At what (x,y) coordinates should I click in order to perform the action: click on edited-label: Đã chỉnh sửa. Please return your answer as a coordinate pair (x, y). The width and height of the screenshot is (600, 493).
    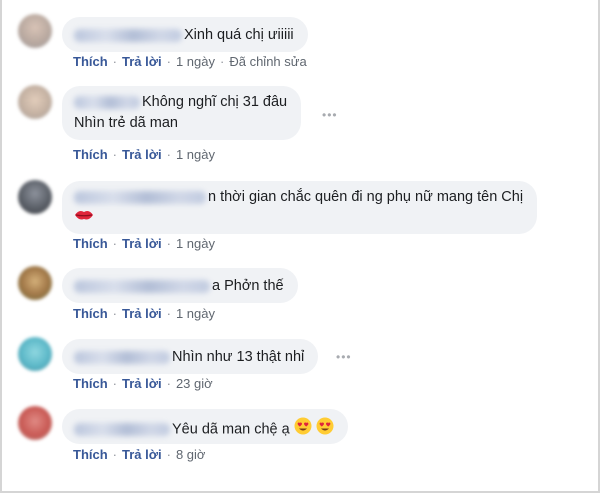
    Looking at the image, I should click on (267, 61).